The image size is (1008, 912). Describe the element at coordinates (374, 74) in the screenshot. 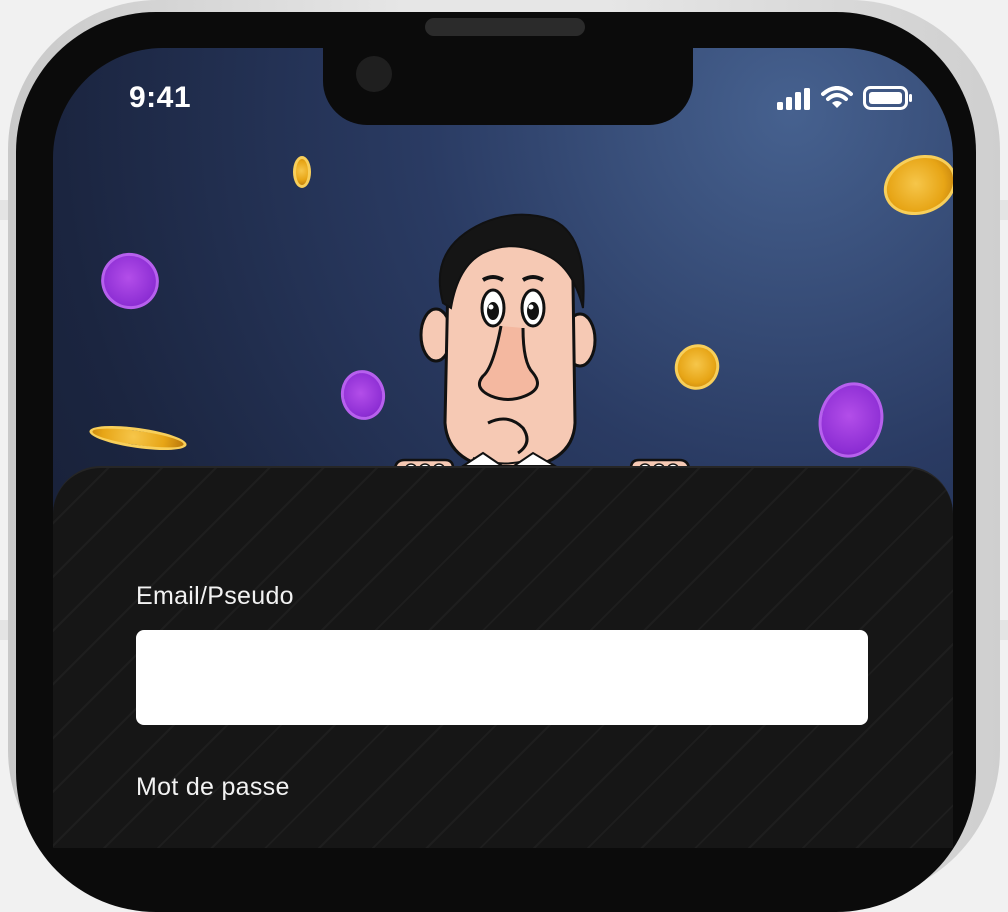

I see `front-camera` at that location.